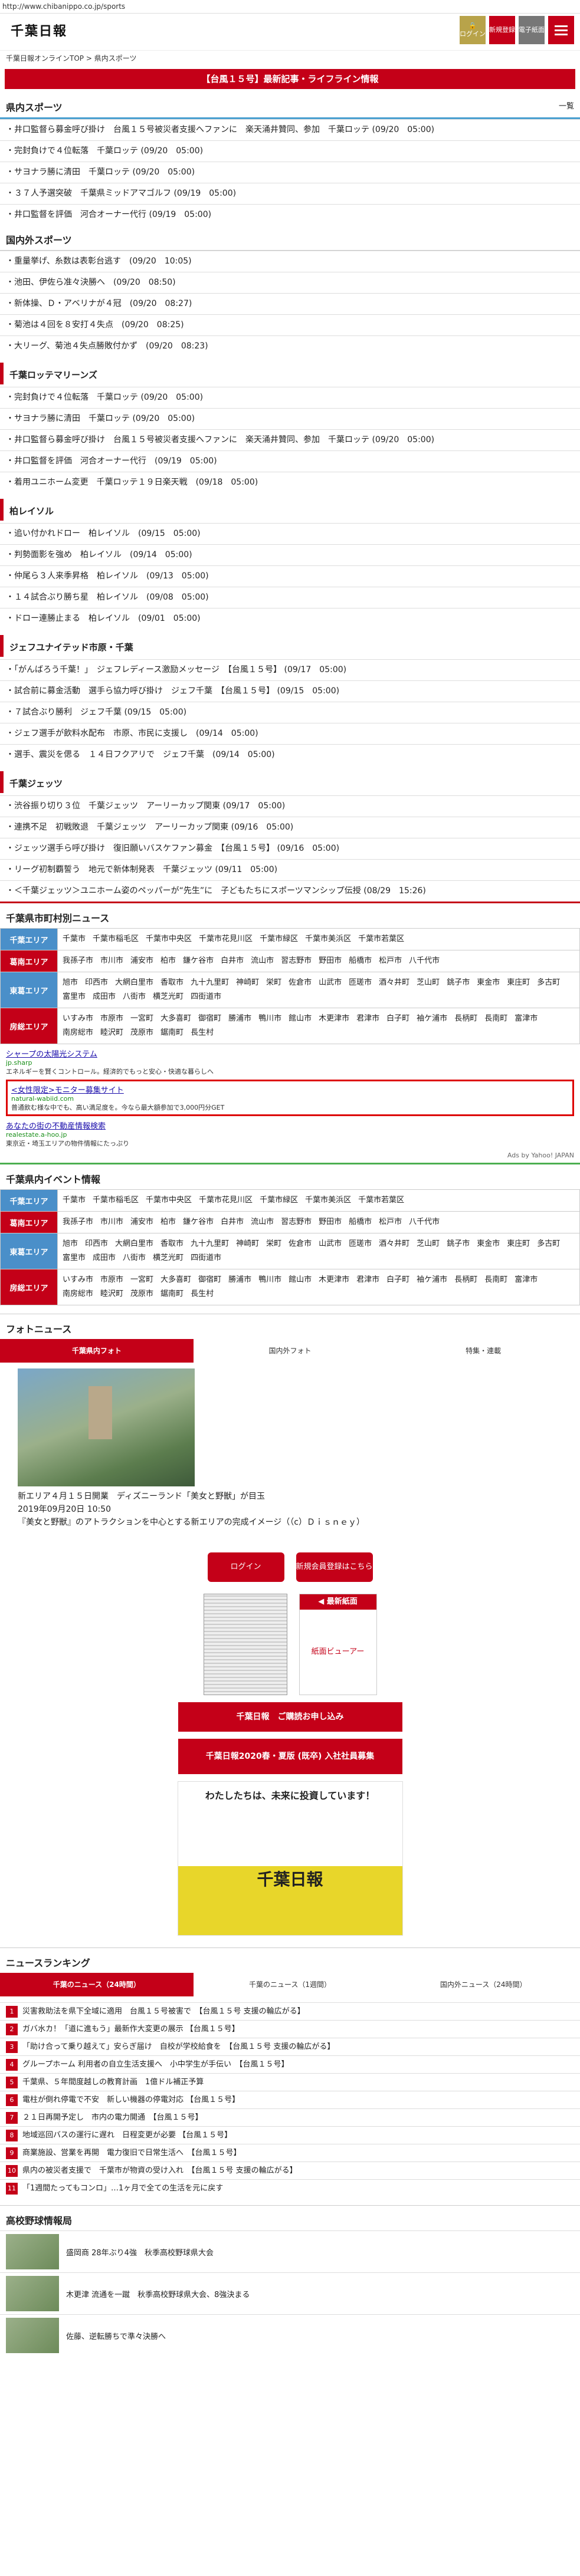 The image size is (580, 2576). Describe the element at coordinates (290, 79) in the screenshot. I see `typhoon-alert-banner: 【台風１５号】最新記事・ライフライン情報` at that location.